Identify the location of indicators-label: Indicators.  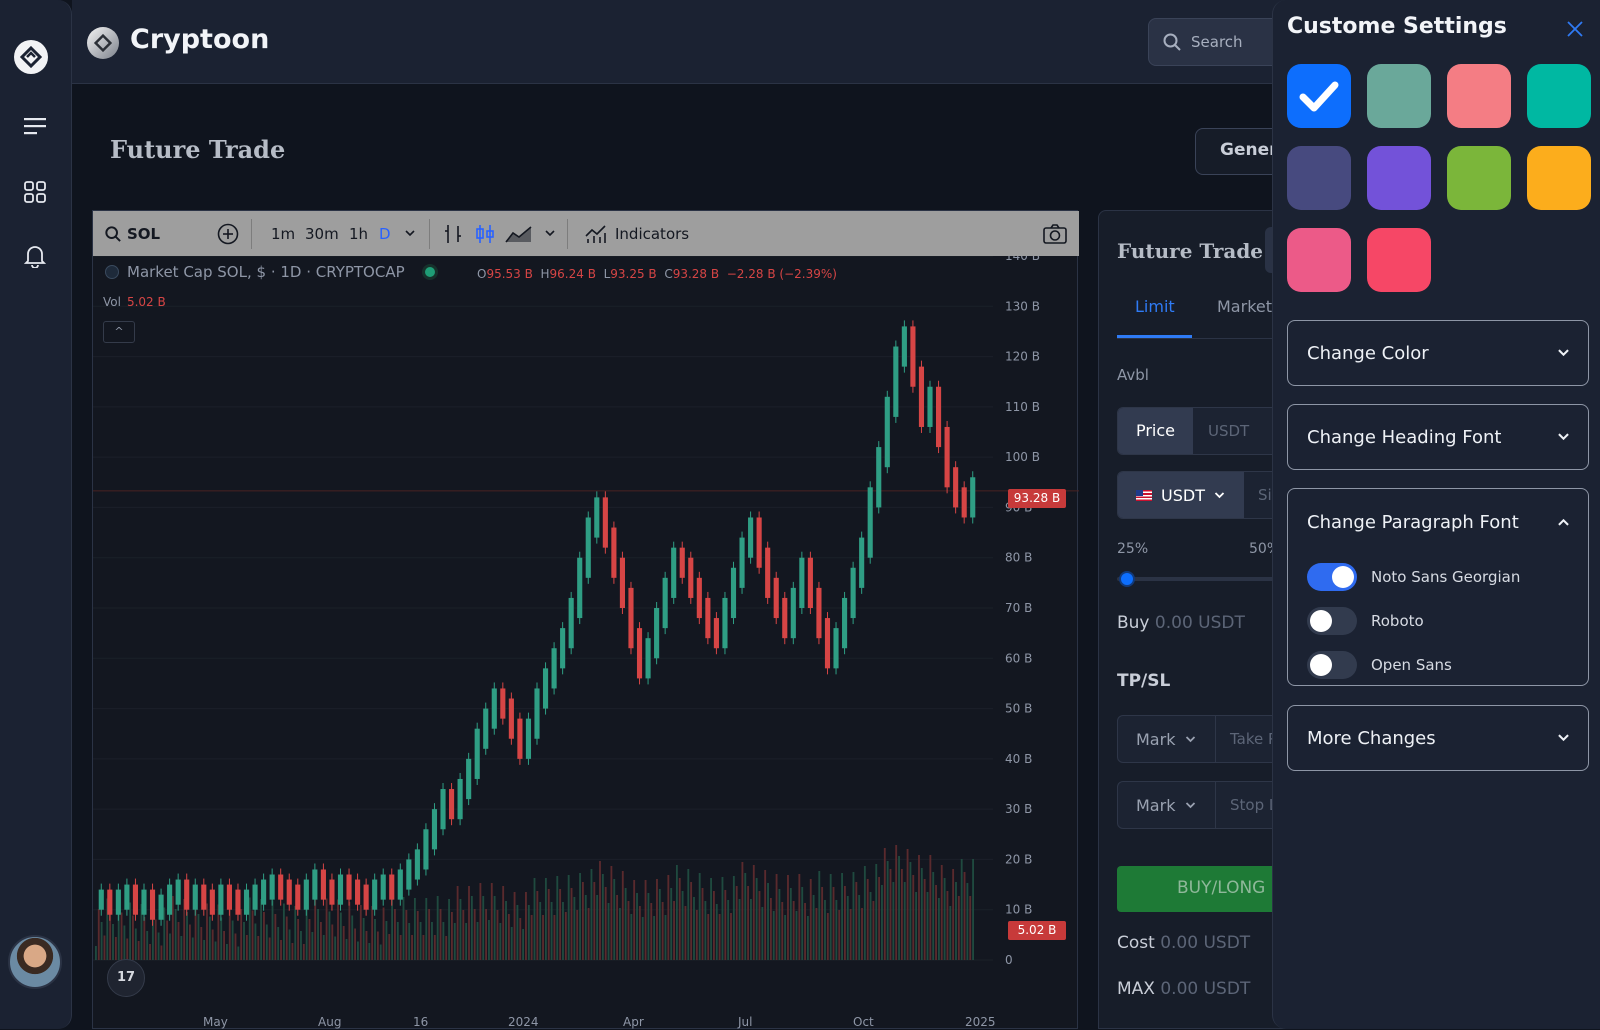
(652, 233).